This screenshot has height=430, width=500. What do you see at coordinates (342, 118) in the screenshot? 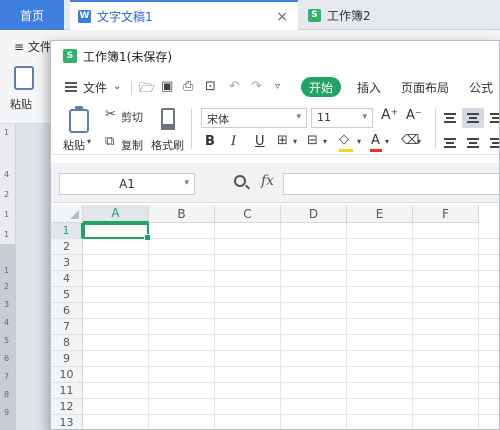
I see `font-size-select: 11 ▾` at bounding box center [342, 118].